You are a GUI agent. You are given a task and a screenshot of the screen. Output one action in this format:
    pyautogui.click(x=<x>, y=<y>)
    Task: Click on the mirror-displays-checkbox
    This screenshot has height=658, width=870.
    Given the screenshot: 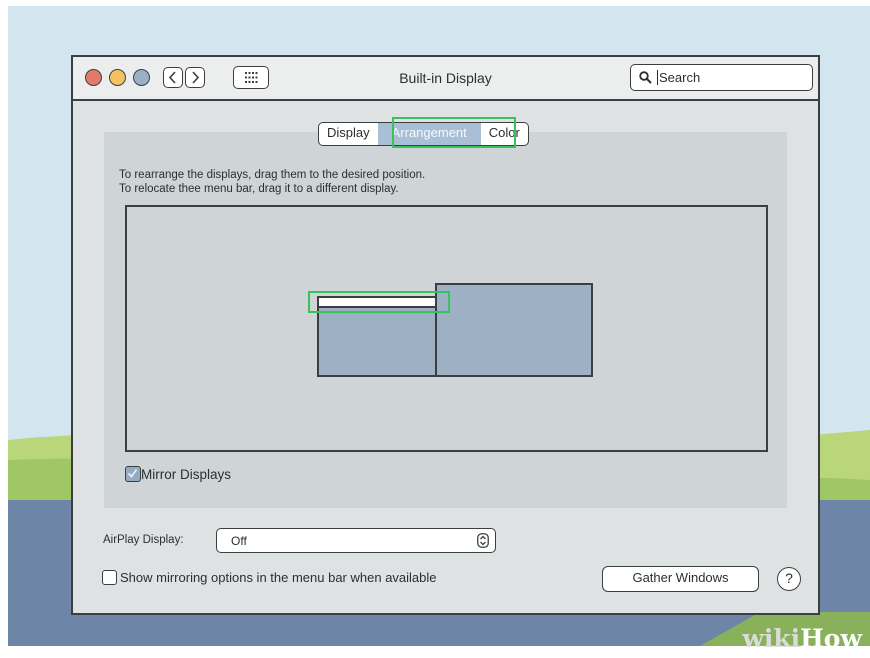 What is the action you would take?
    pyautogui.click(x=133, y=474)
    